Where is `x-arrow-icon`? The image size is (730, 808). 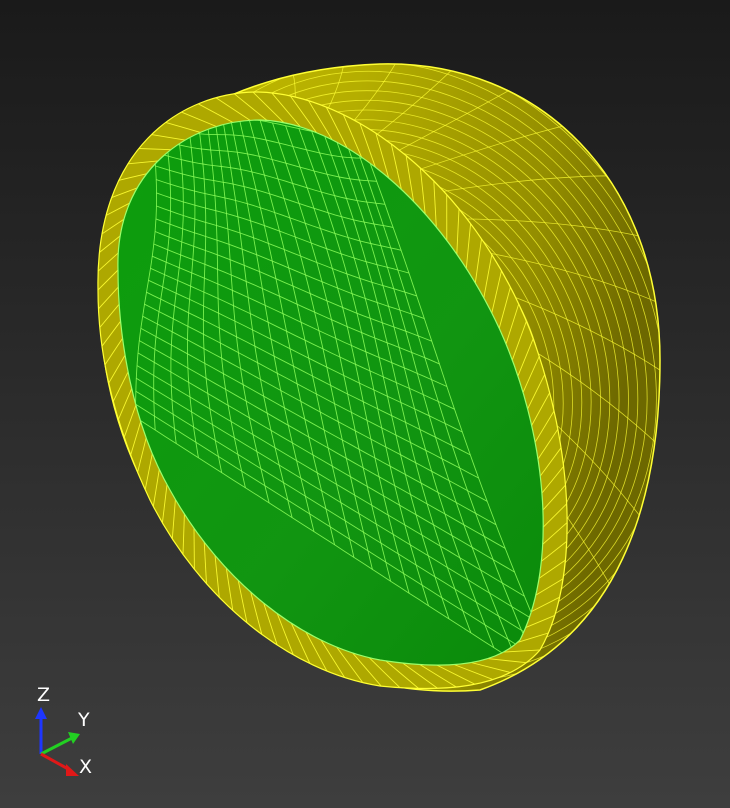
x-arrow-icon is located at coordinates (72, 770).